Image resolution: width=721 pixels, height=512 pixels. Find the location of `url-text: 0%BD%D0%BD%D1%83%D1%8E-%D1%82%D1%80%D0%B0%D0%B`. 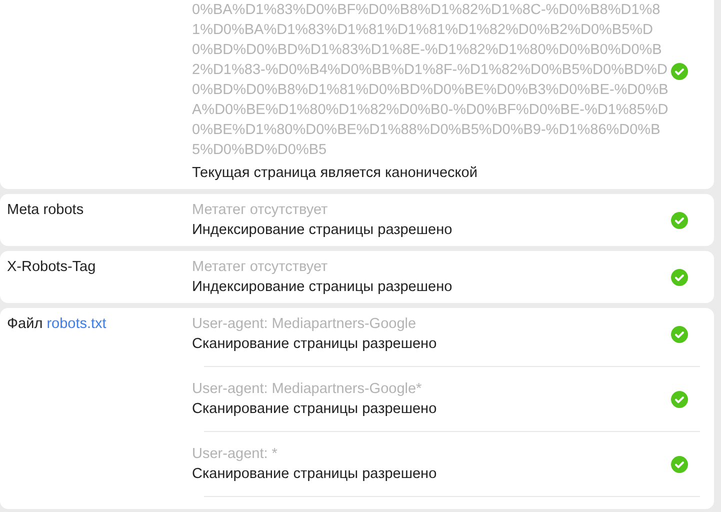

url-text: 0%BD%D0%BD%D1%83%D1%8E-%D1%82%D1%80%D0%B0%D0%B is located at coordinates (427, 50).